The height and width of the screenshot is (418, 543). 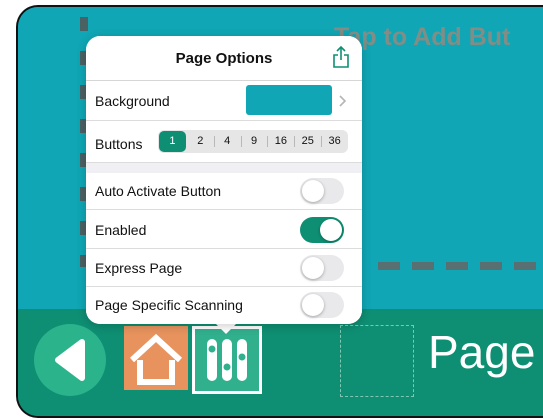 What do you see at coordinates (334, 141) in the screenshot?
I see `segment-36: 36` at bounding box center [334, 141].